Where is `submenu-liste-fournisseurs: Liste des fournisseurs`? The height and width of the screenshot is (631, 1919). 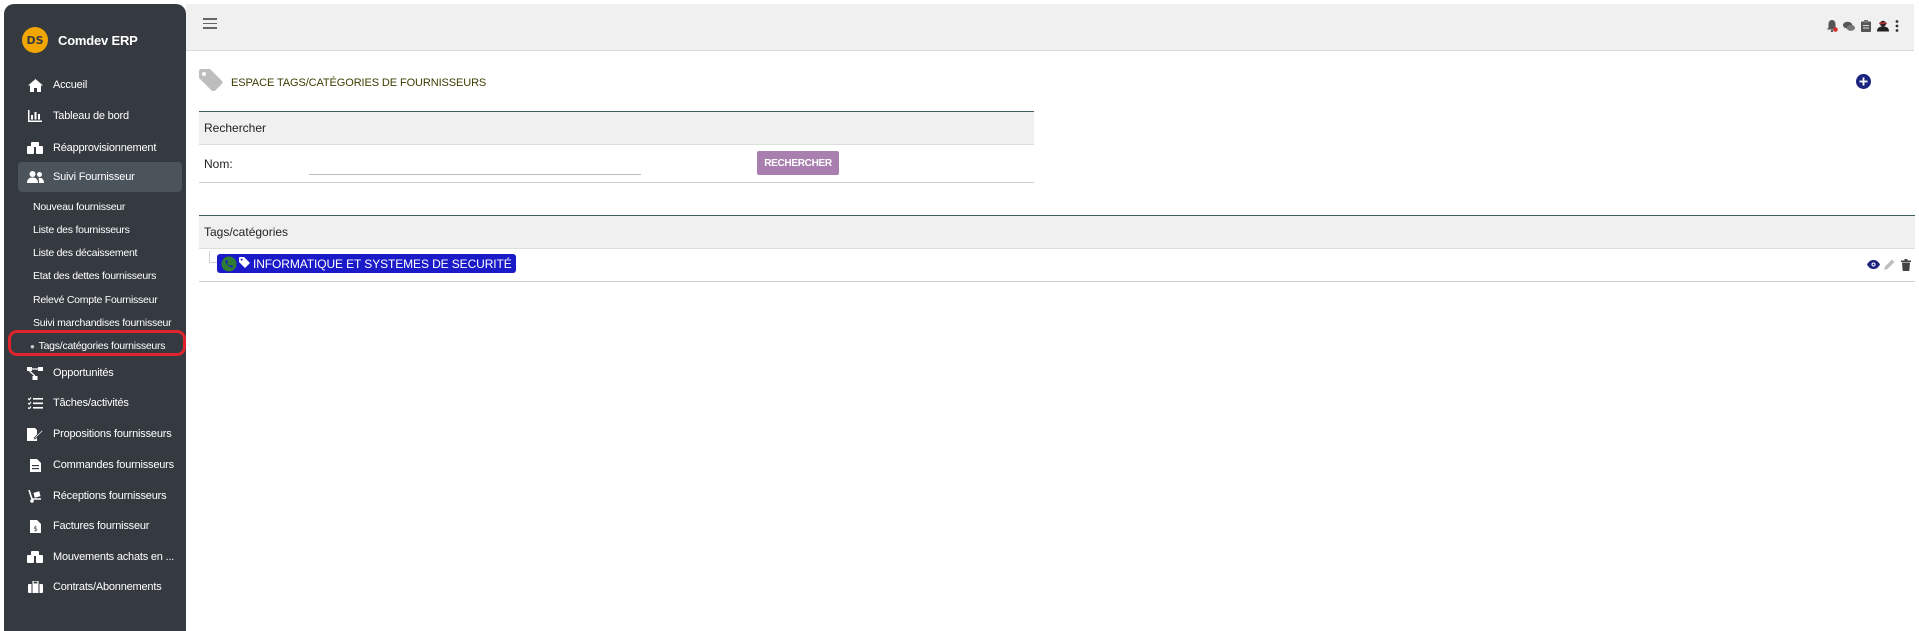 submenu-liste-fournisseurs: Liste des fournisseurs is located at coordinates (81, 230).